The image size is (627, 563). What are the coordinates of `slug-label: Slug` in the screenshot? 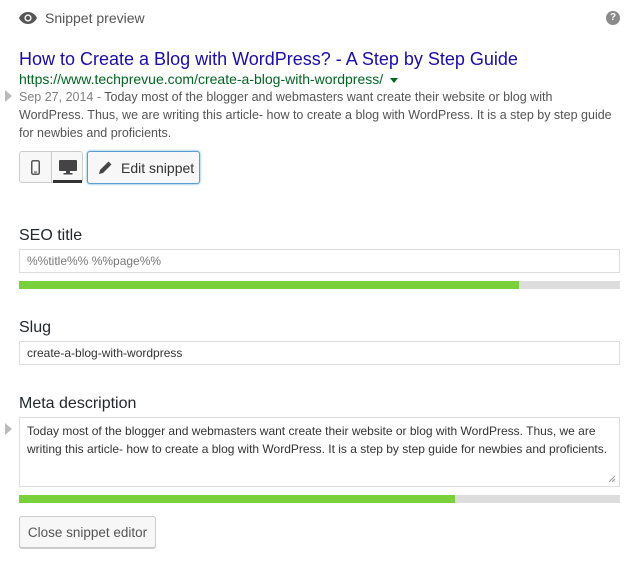 It's located at (35, 327).